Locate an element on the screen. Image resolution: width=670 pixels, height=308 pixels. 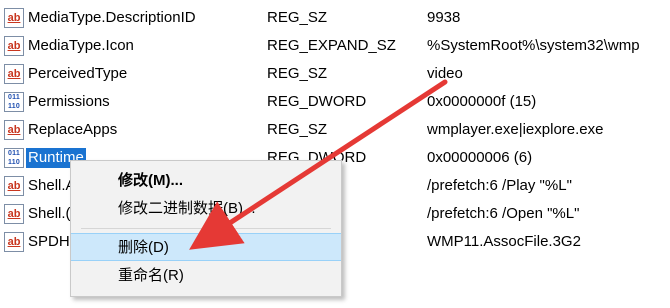
value-name: ReplaceApps is located at coordinates (73, 129).